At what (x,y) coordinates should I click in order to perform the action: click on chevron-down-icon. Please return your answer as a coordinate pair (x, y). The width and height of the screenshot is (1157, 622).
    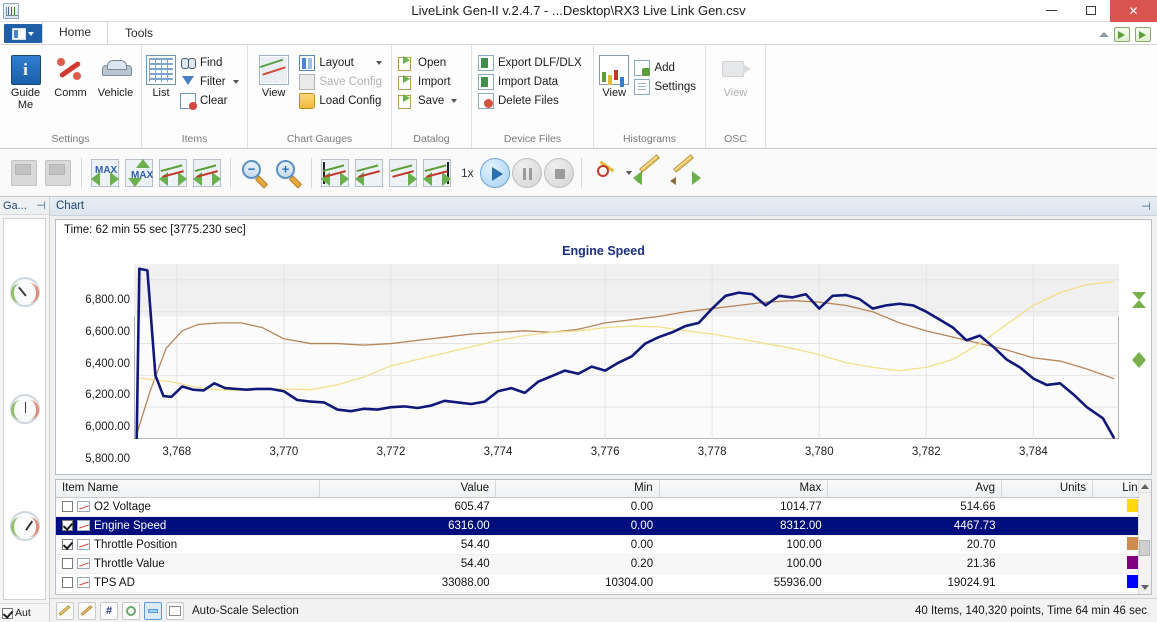
    Looking at the image, I should click on (628, 172).